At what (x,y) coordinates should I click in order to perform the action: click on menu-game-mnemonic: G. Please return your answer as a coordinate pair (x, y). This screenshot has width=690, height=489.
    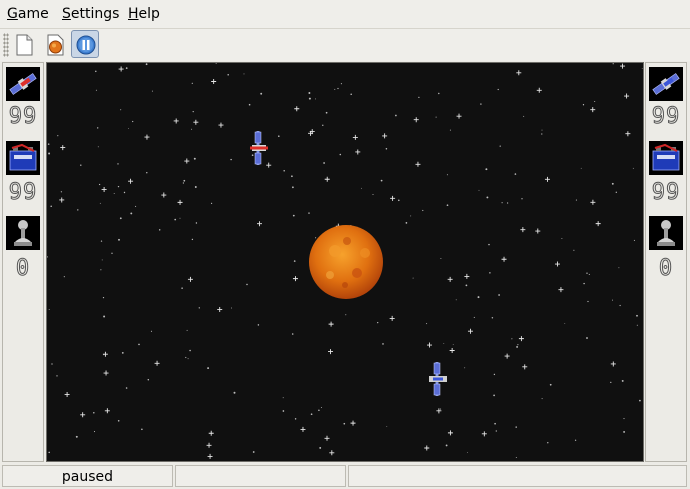
    Looking at the image, I should click on (12, 14).